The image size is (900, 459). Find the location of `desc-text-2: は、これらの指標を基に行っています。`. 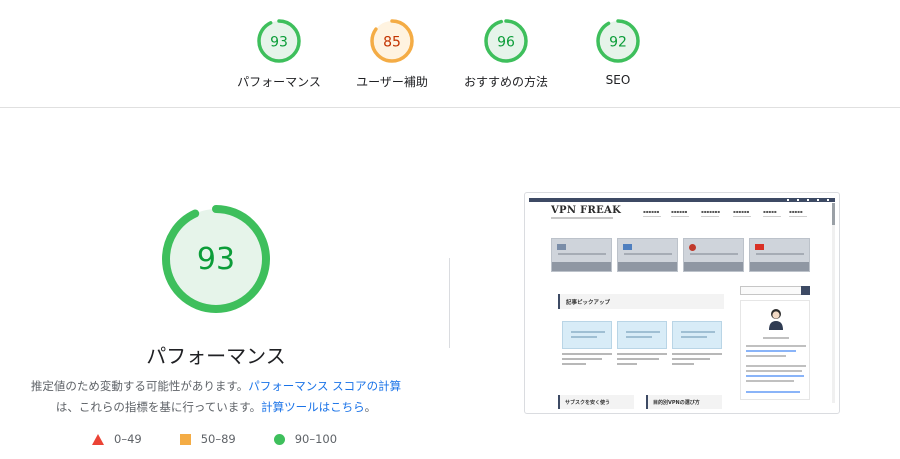

desc-text-2: は、これらの指標を基に行っています。 is located at coordinates (158, 407).